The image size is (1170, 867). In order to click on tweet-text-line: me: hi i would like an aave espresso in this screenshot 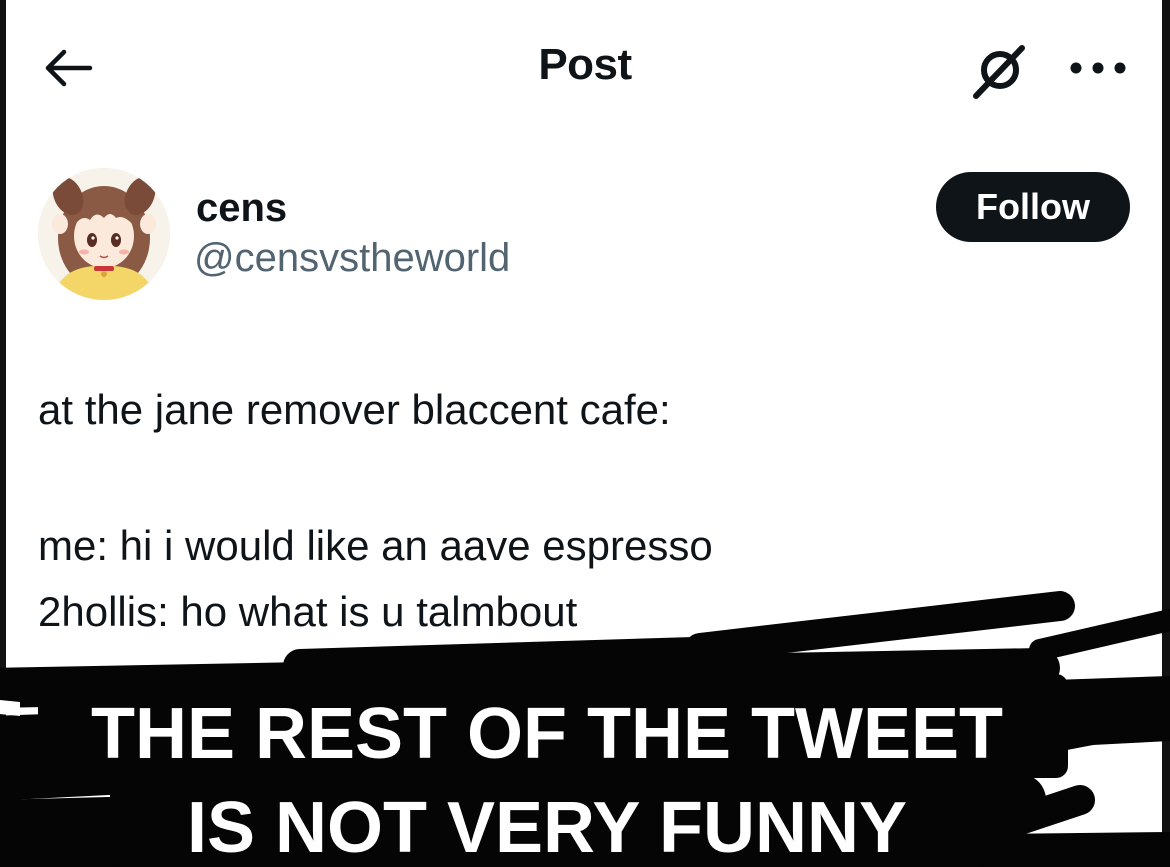, I will do `click(375, 545)`.